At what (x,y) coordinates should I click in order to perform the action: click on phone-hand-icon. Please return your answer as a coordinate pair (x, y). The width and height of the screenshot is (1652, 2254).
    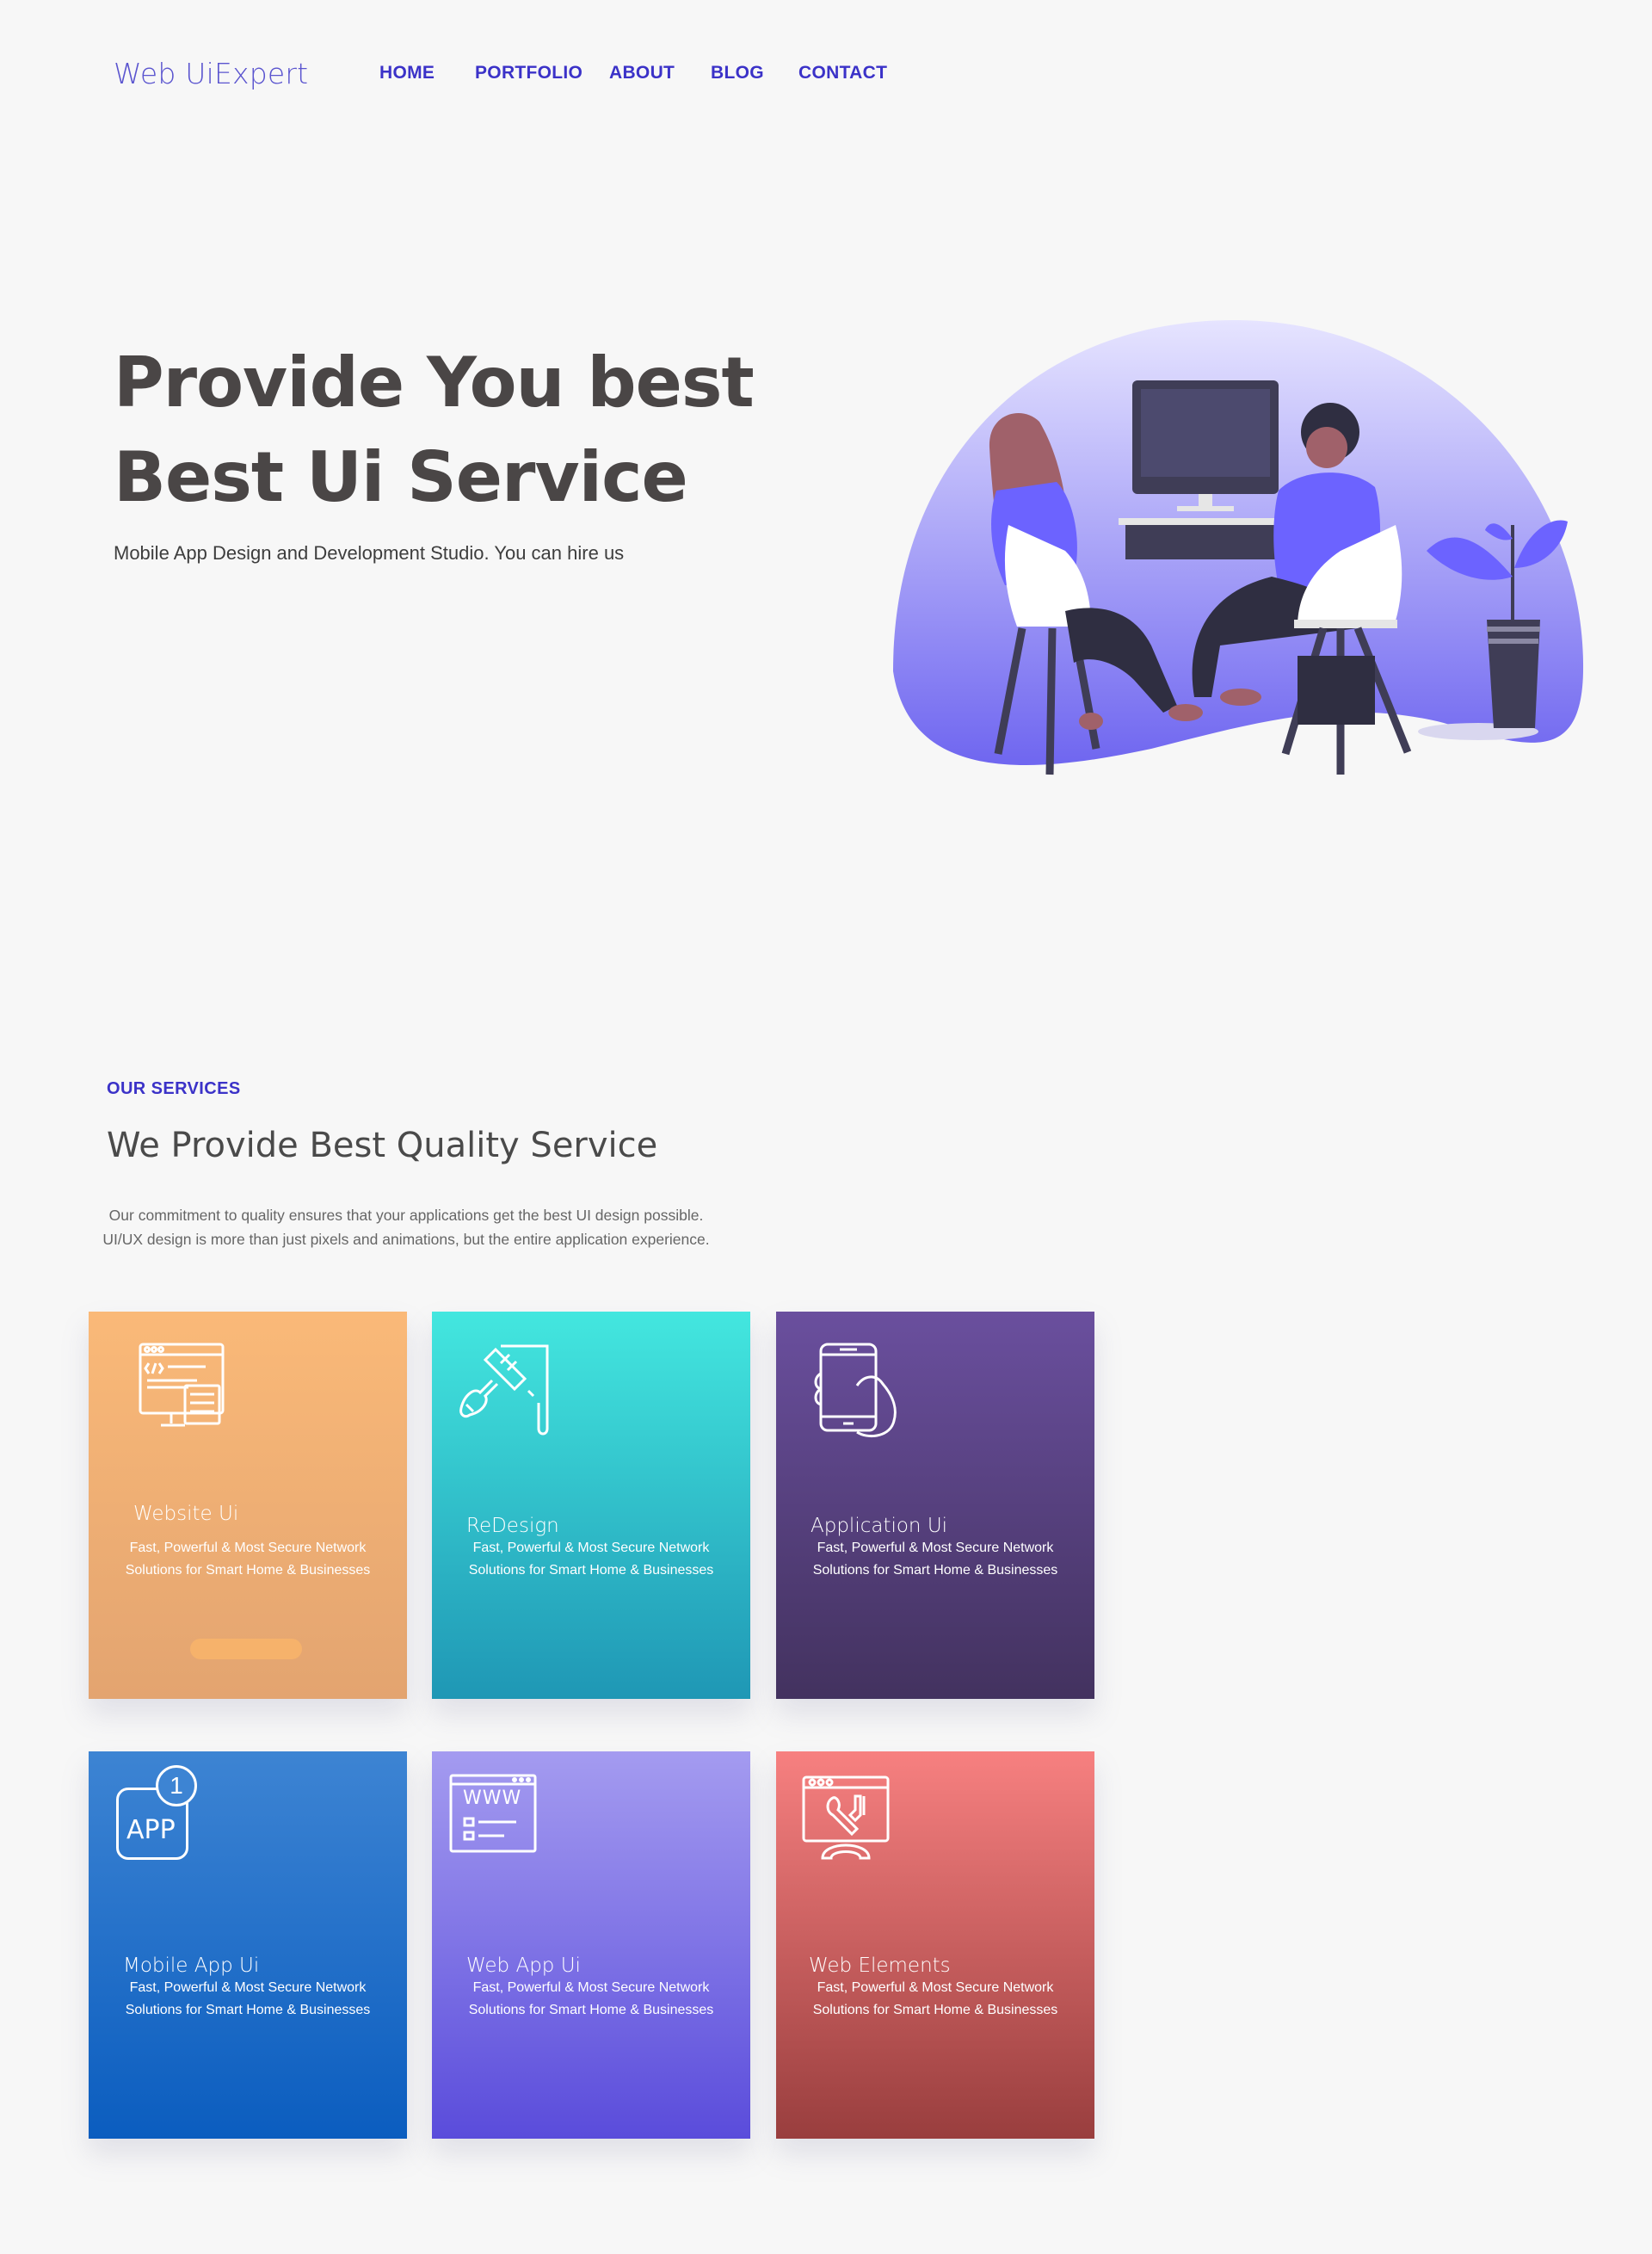
    Looking at the image, I should click on (855, 1391).